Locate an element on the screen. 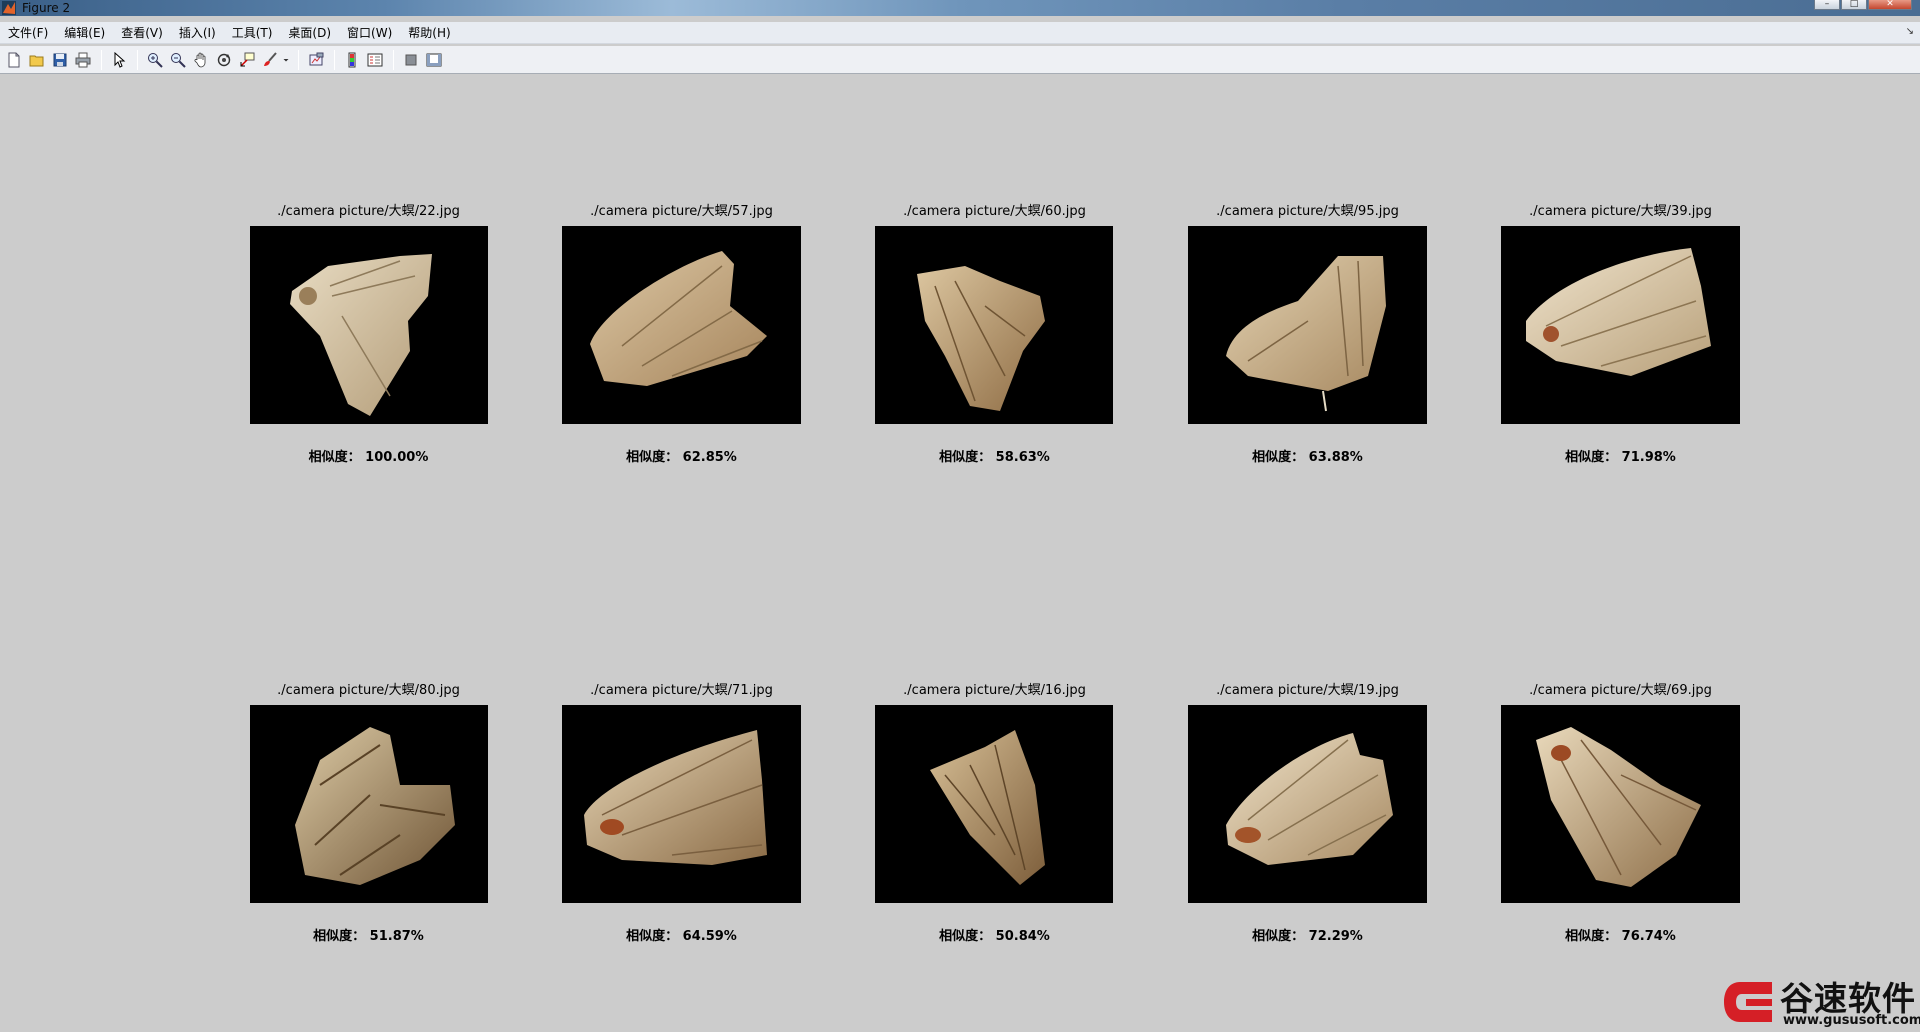 The width and height of the screenshot is (1920, 1032). printer-icon is located at coordinates (82, 59).